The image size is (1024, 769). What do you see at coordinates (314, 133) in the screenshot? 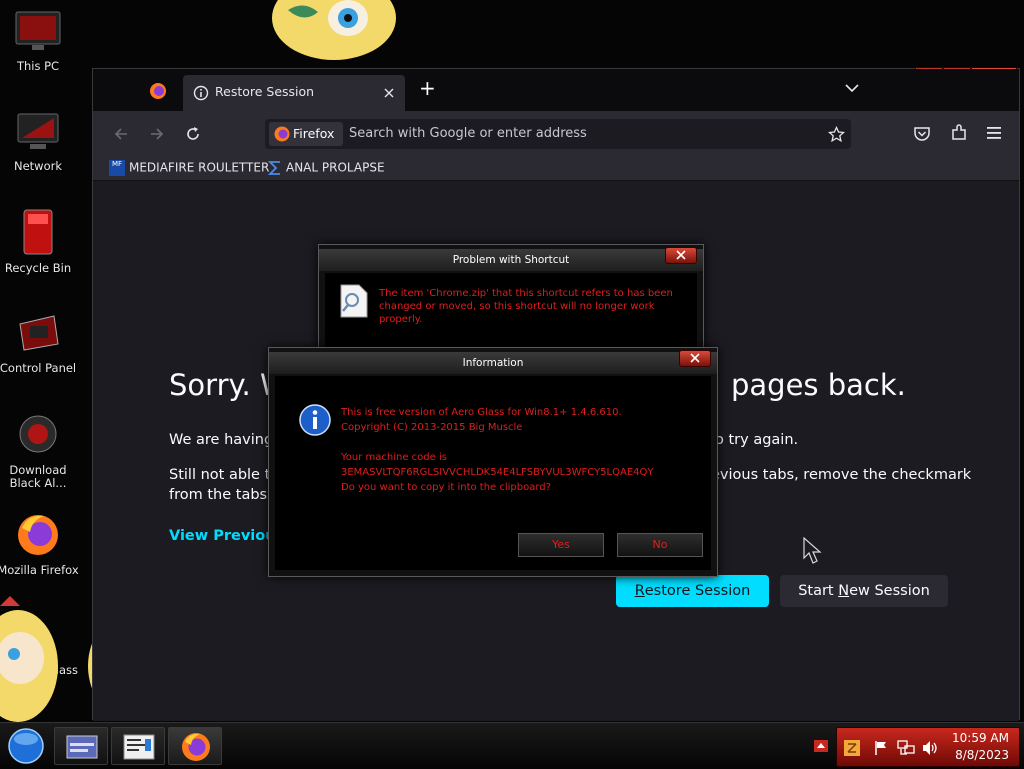
I see `identity-label: Firefox` at bounding box center [314, 133].